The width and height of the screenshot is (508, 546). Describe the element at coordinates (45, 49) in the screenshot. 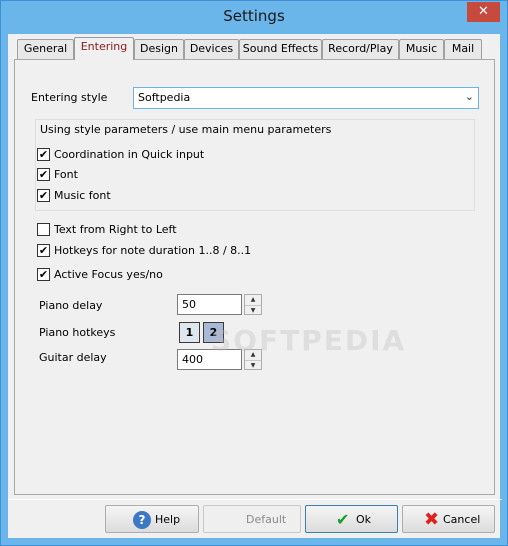

I see `tab-general: General` at that location.